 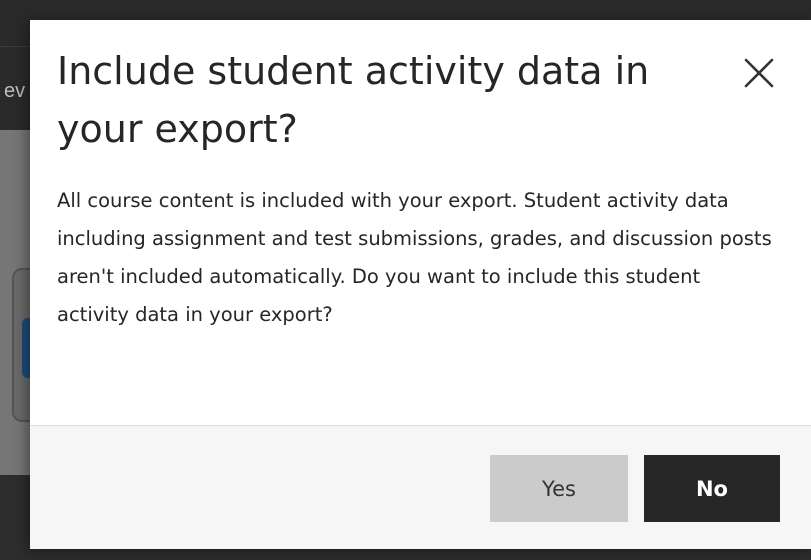 I want to click on yes-button: Yes, so click(x=559, y=488).